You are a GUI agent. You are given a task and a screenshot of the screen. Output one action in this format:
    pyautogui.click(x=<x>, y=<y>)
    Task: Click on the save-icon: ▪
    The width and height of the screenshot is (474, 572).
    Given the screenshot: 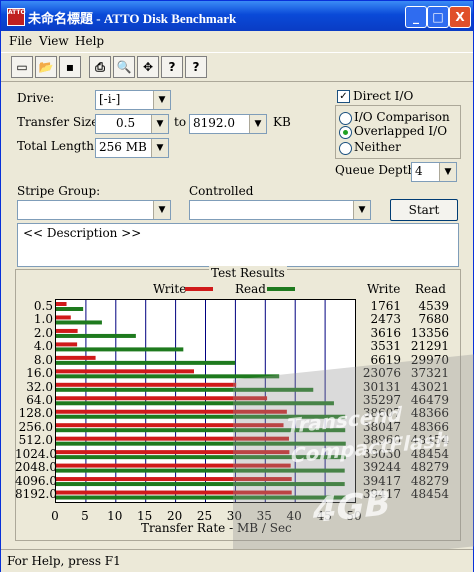 What is the action you would take?
    pyautogui.click(x=70, y=67)
    